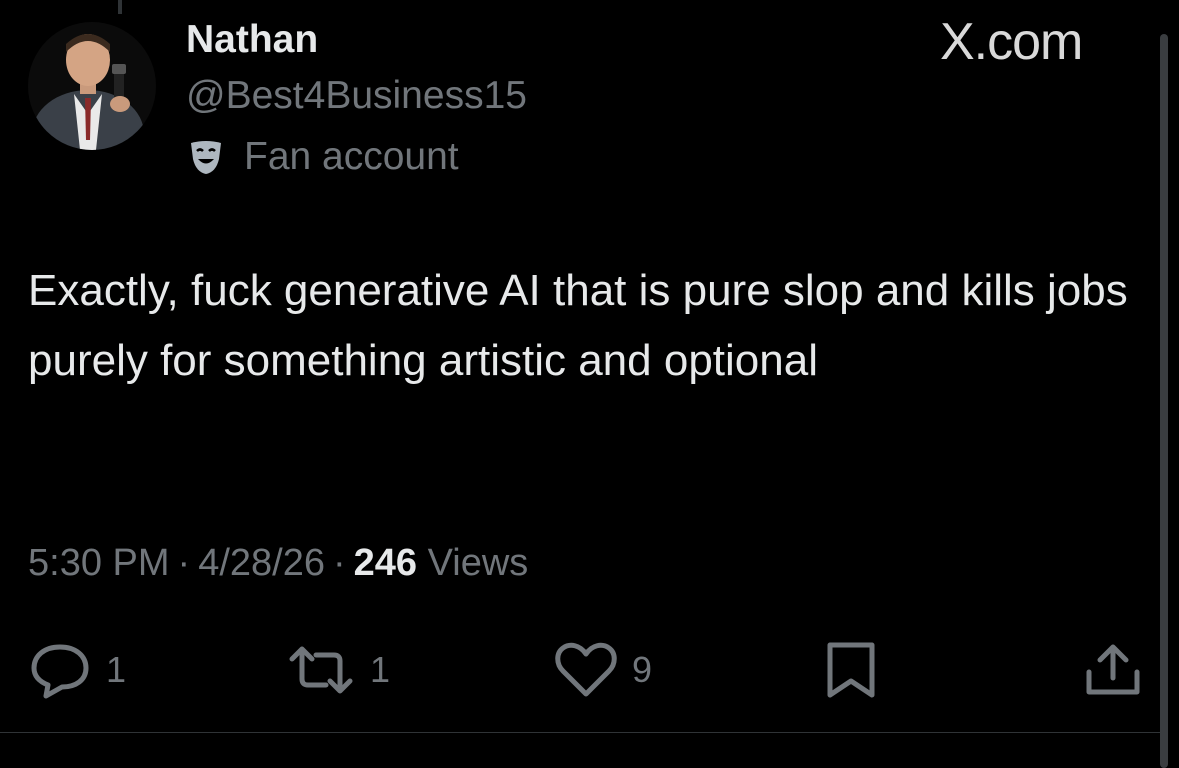 The width and height of the screenshot is (1179, 768). I want to click on like-count: 9, so click(642, 669).